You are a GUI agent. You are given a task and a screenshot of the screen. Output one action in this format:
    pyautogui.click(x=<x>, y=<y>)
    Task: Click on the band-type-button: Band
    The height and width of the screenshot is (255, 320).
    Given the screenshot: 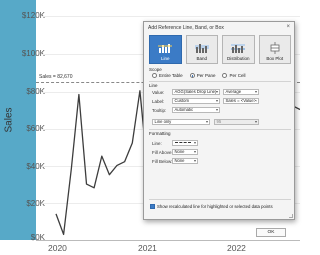 What is the action you would take?
    pyautogui.click(x=201, y=49)
    